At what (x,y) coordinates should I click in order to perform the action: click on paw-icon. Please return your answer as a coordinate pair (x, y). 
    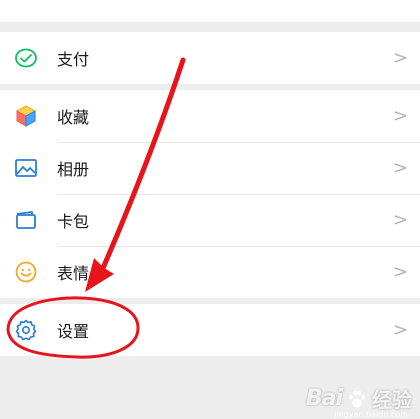
    Looking at the image, I should click on (357, 398).